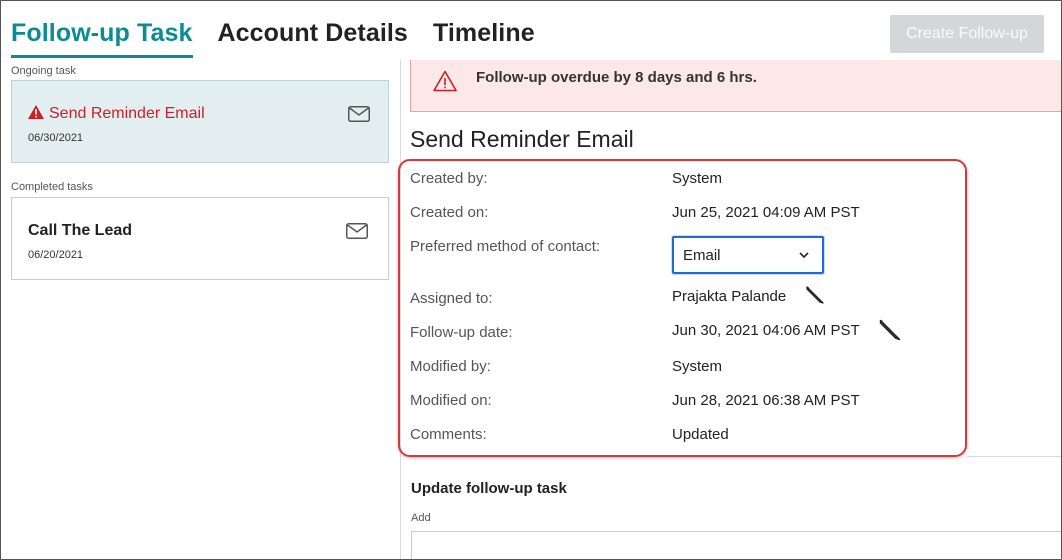  Describe the element at coordinates (449, 178) in the screenshot. I see `created-by-label: Created by:` at that location.